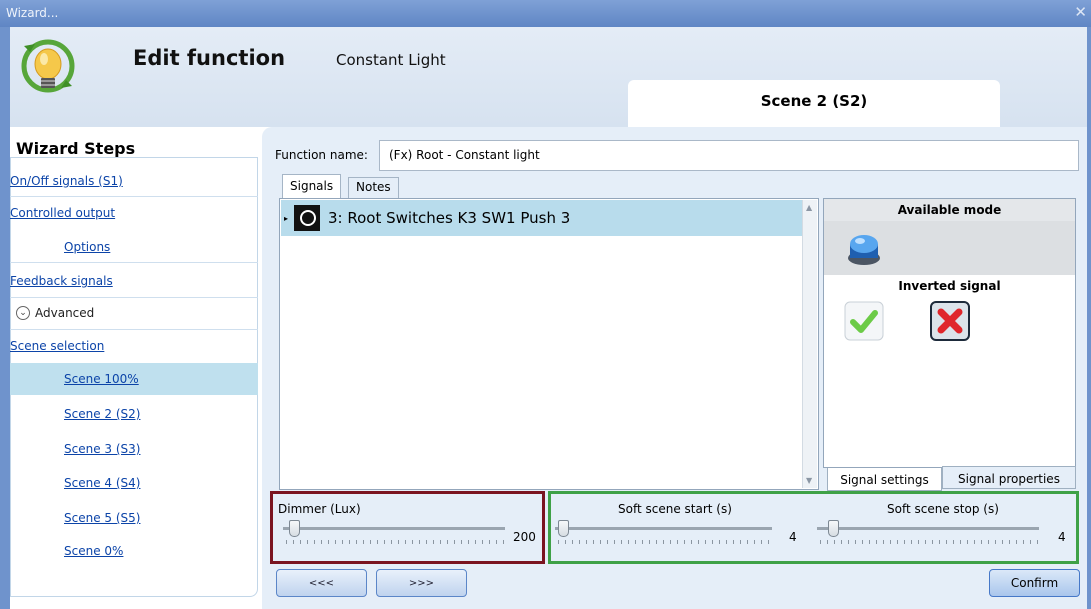  Describe the element at coordinates (5, 318) in the screenshot. I see `window-left-border` at that location.